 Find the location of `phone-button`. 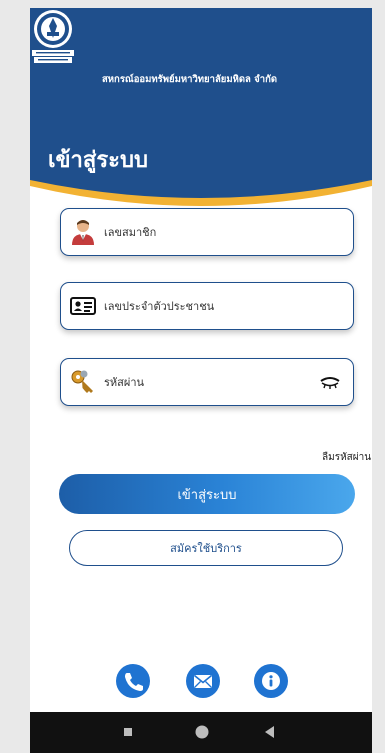

phone-button is located at coordinates (133, 681).